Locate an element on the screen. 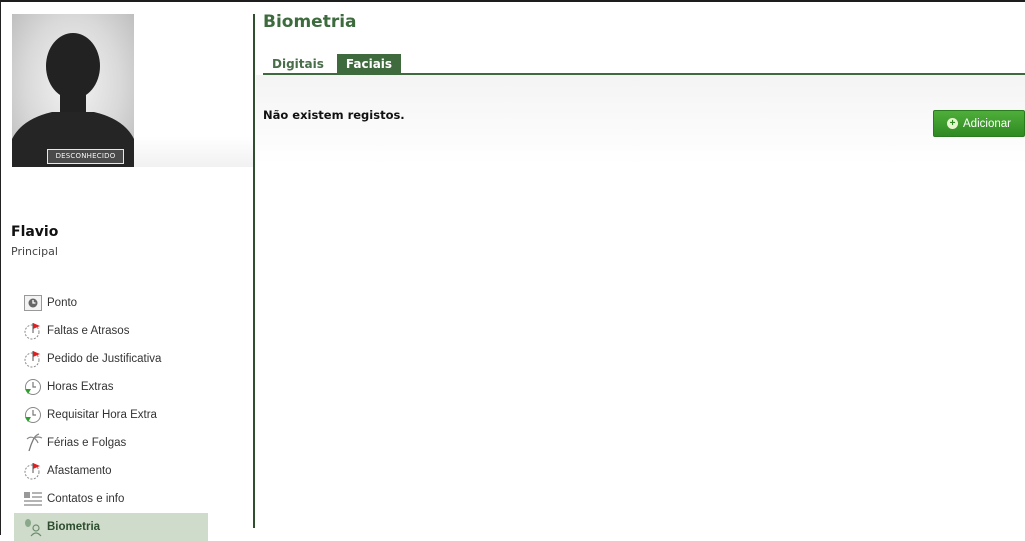 The height and width of the screenshot is (541, 1025). sidebar-item-label: Pedido de Justificativa is located at coordinates (104, 359).